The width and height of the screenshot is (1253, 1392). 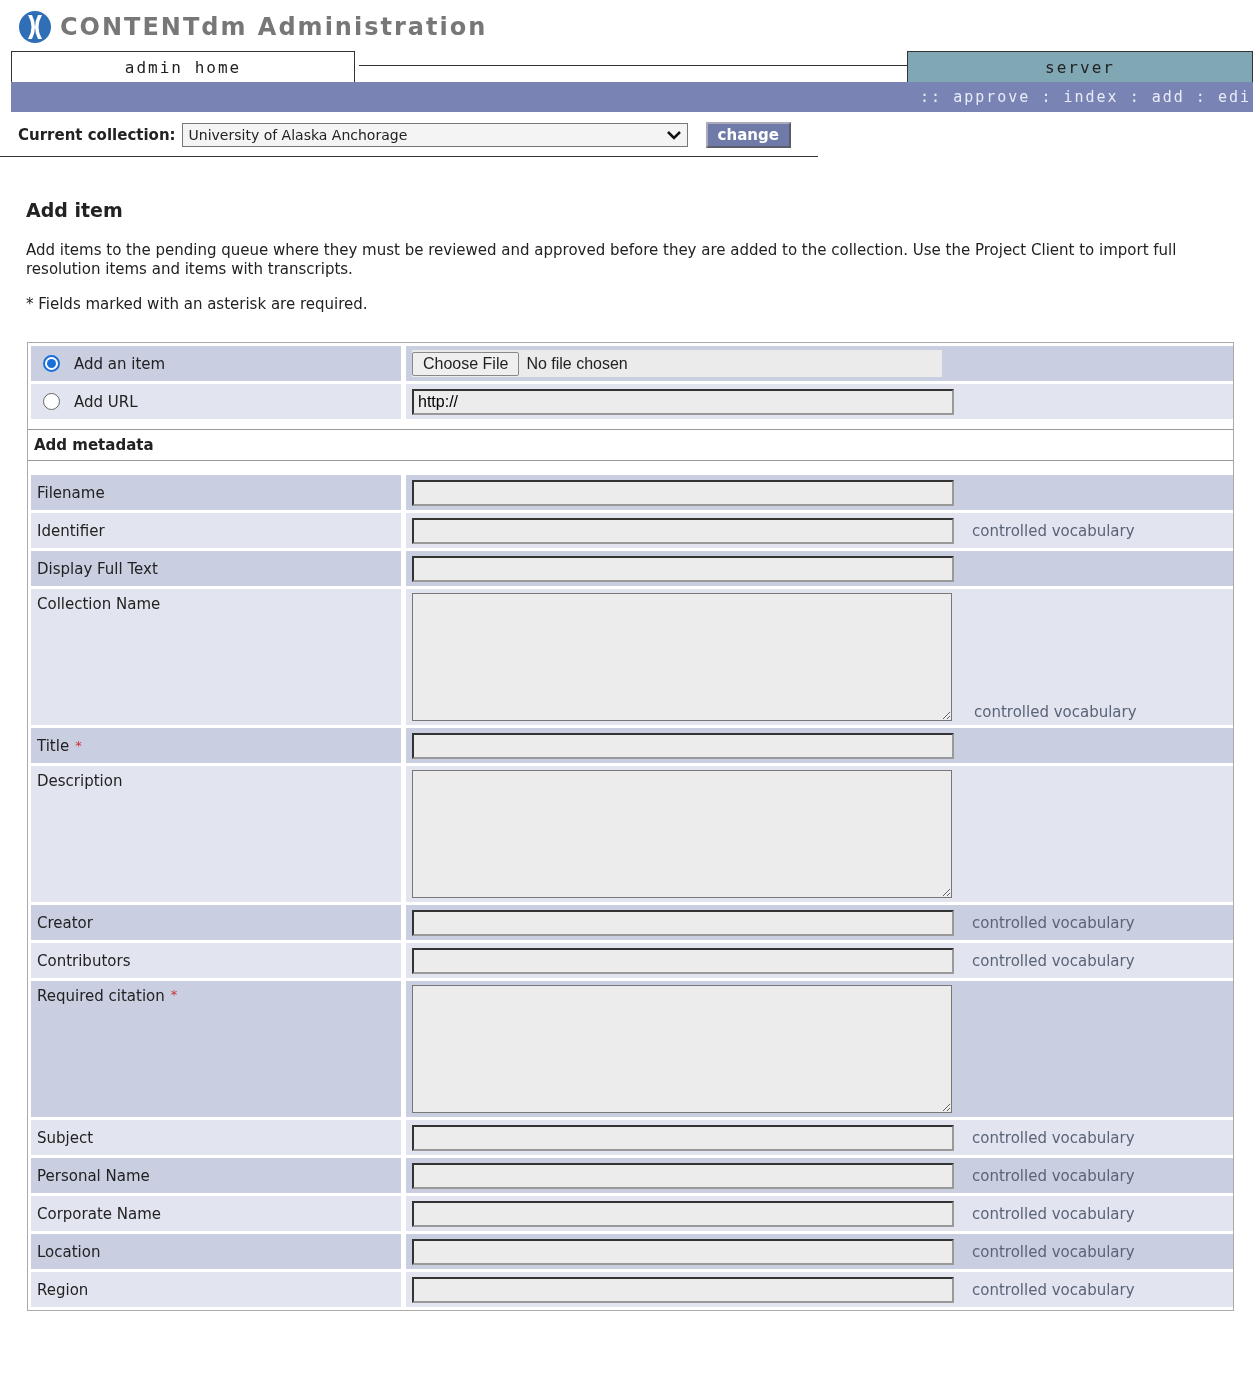 What do you see at coordinates (183, 66) in the screenshot?
I see `nav-tab: admin home` at bounding box center [183, 66].